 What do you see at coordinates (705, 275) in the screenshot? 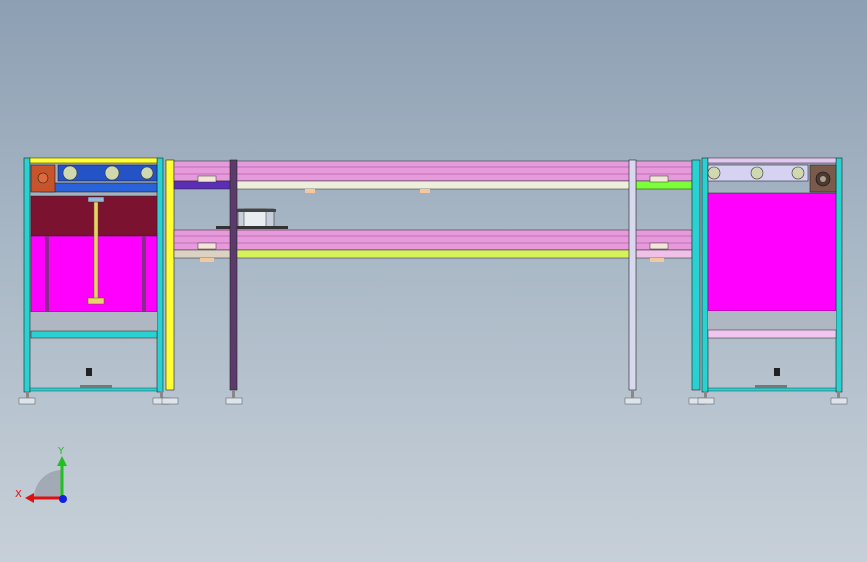
I see `right-frame-post-inner` at bounding box center [705, 275].